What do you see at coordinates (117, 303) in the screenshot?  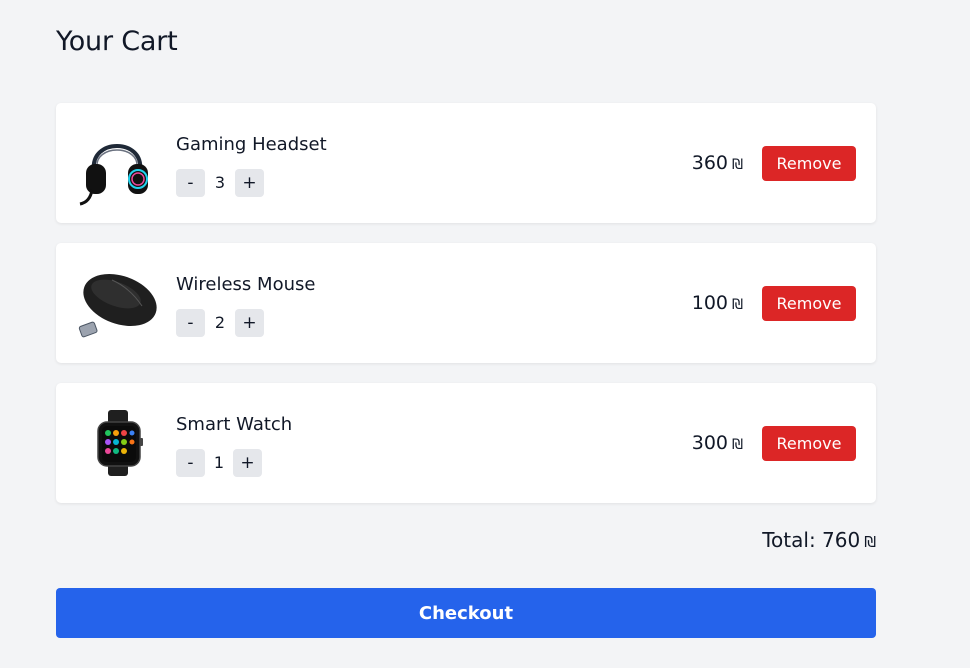 I see `mouse-image` at bounding box center [117, 303].